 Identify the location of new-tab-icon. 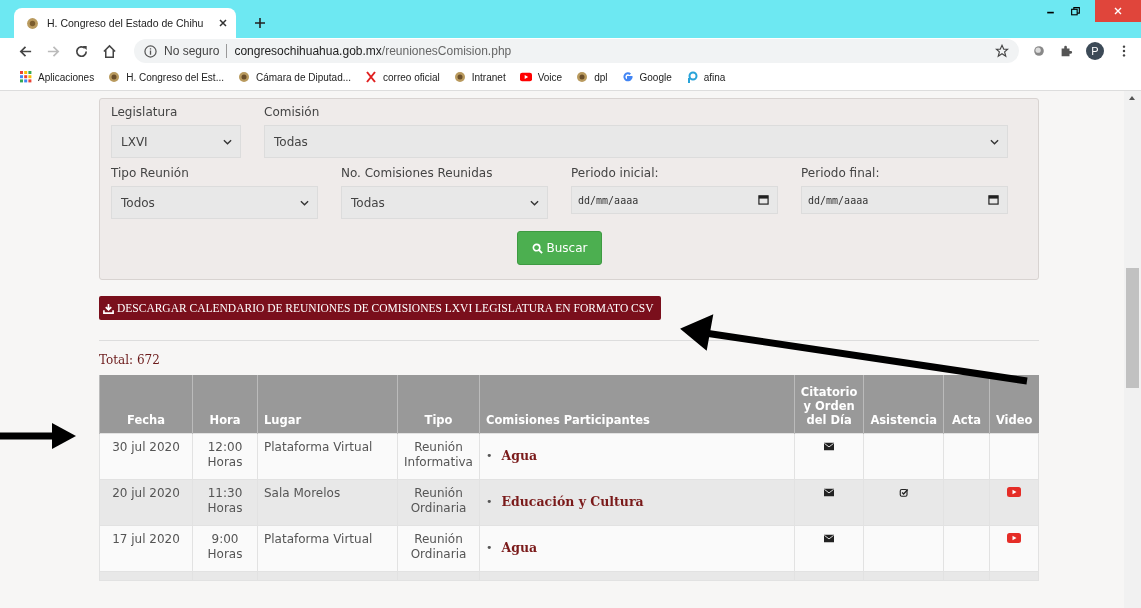
(260, 23).